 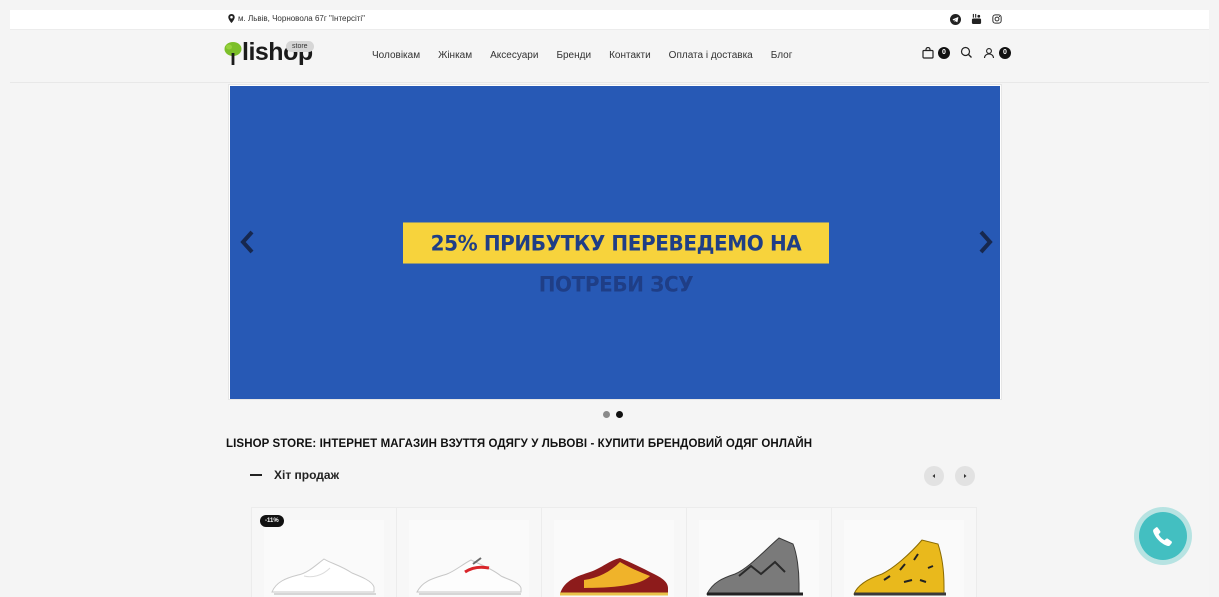 I want to click on carousel-next-button, so click(x=965, y=476).